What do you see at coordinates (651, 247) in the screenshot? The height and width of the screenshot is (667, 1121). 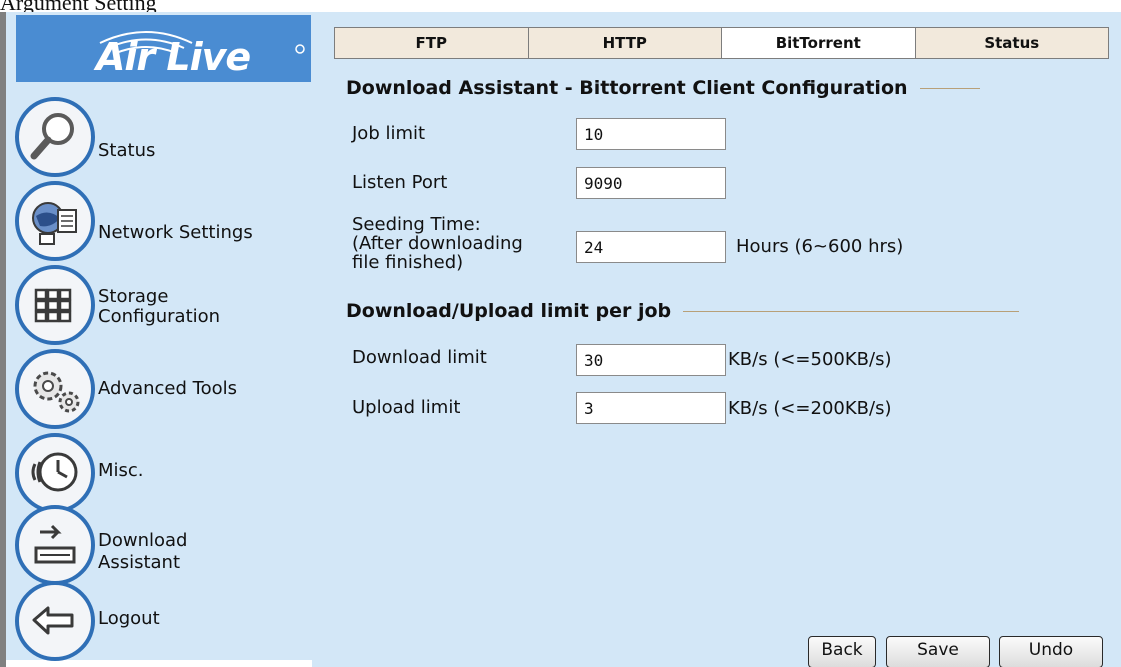 I see `seeding-time-input` at bounding box center [651, 247].